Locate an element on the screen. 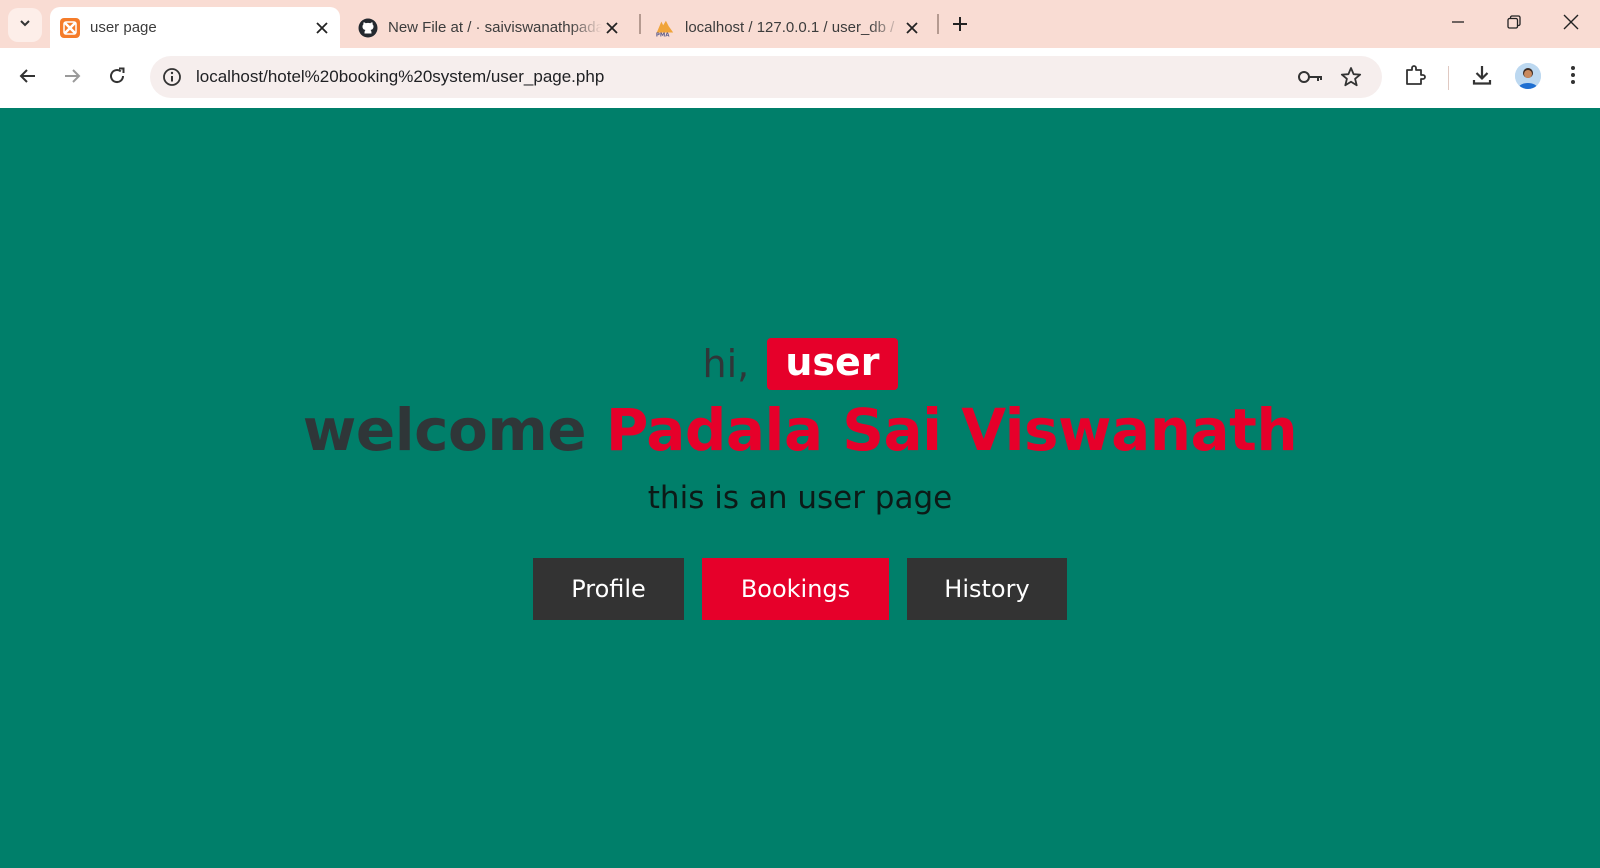  arrow-left-icon is located at coordinates (28, 78).